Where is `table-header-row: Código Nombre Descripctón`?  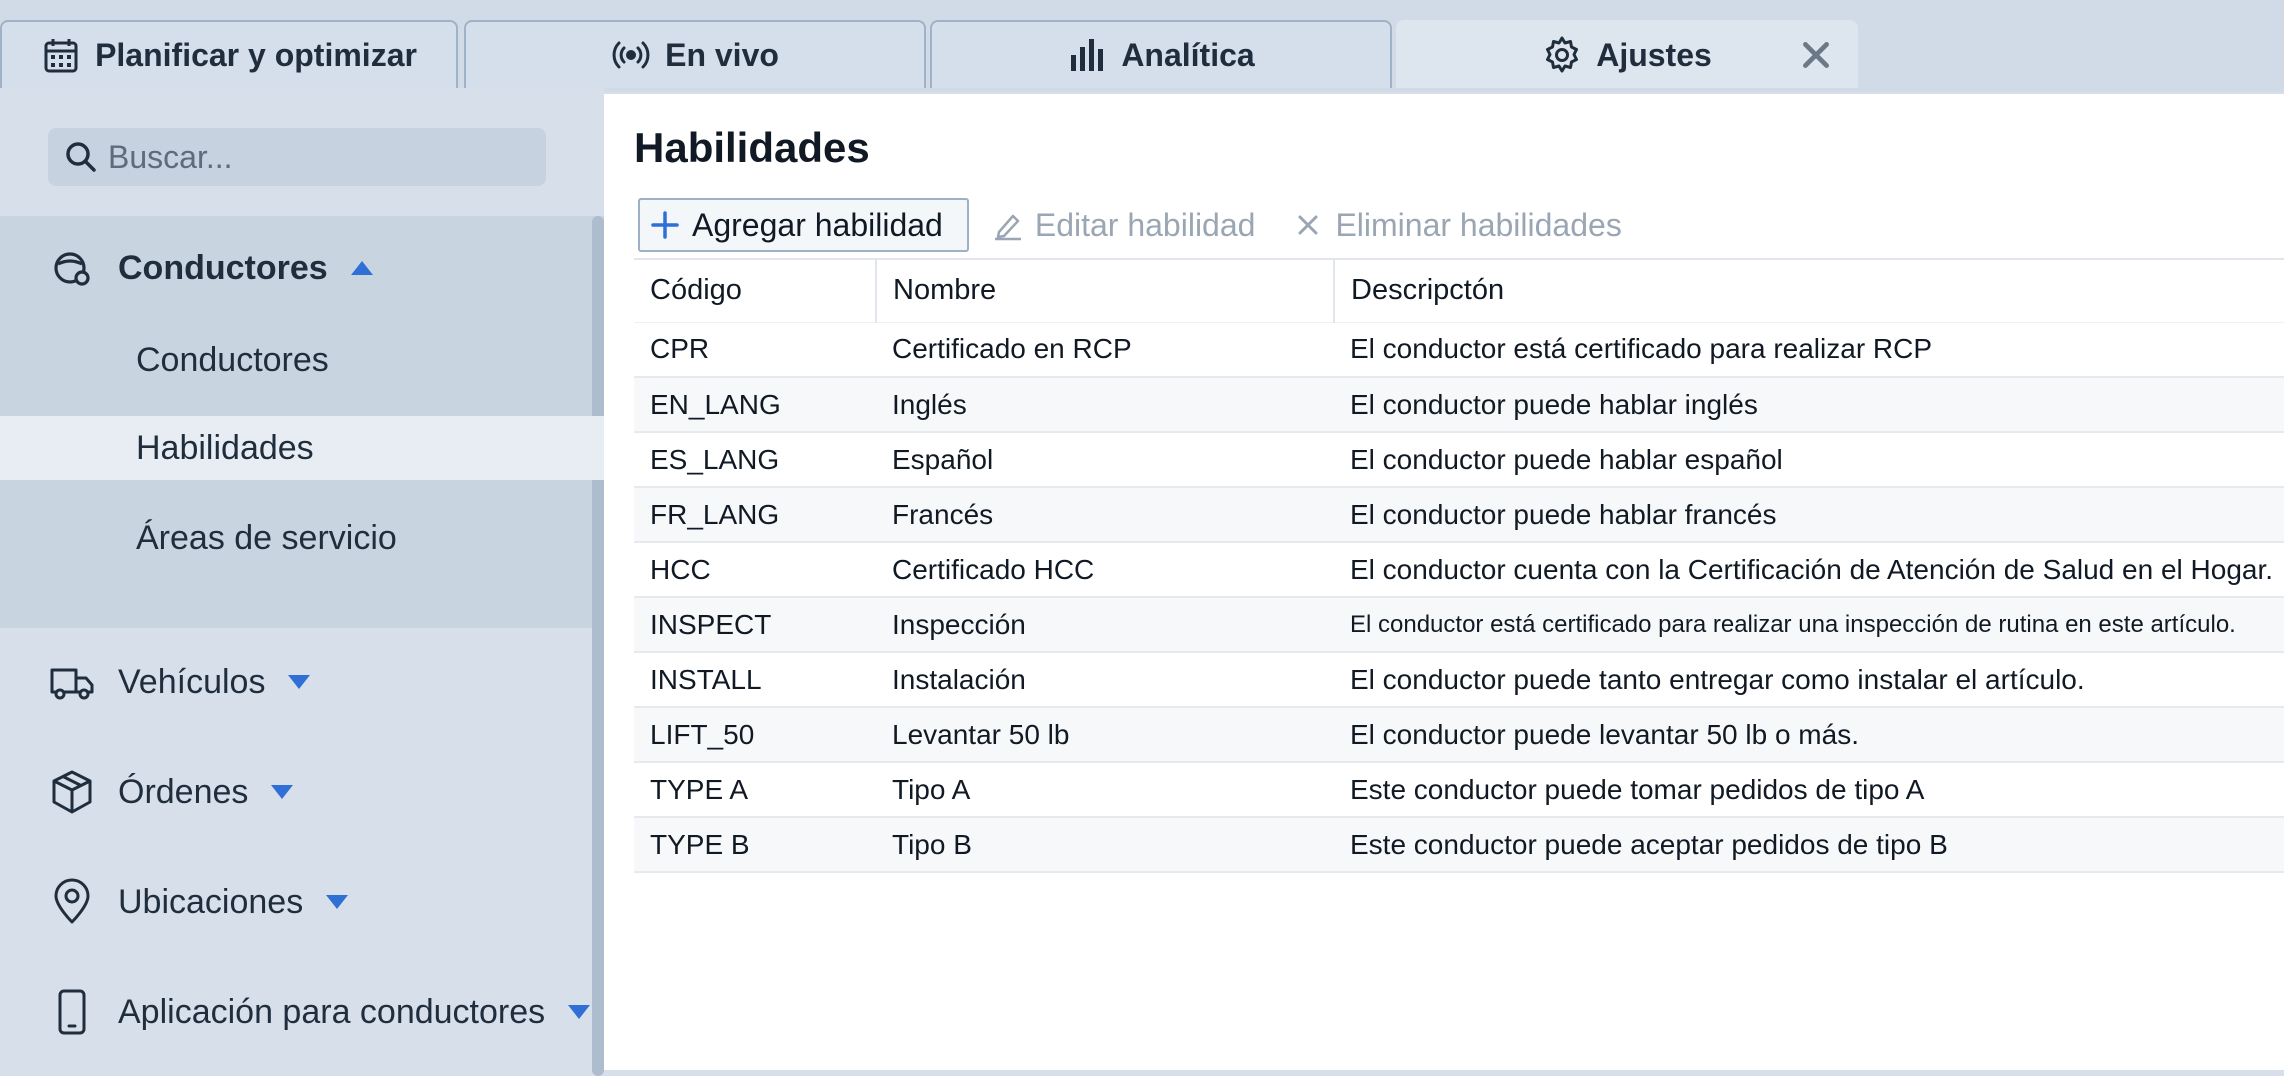 table-header-row: Código Nombre Descripctón is located at coordinates (1459, 291).